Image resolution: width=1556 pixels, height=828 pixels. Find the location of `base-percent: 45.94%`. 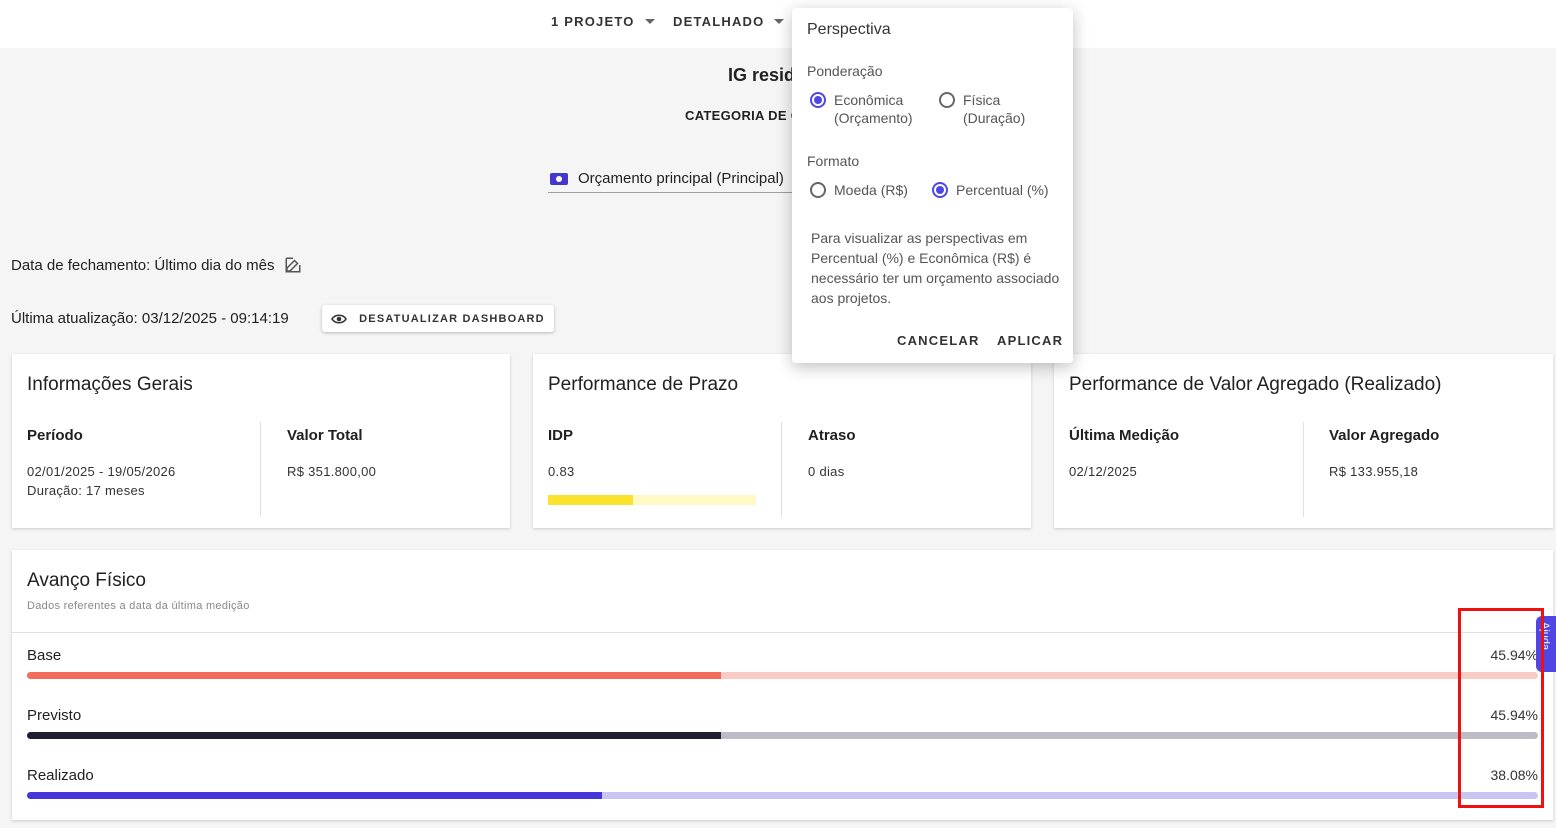

base-percent: 45.94% is located at coordinates (1514, 655).